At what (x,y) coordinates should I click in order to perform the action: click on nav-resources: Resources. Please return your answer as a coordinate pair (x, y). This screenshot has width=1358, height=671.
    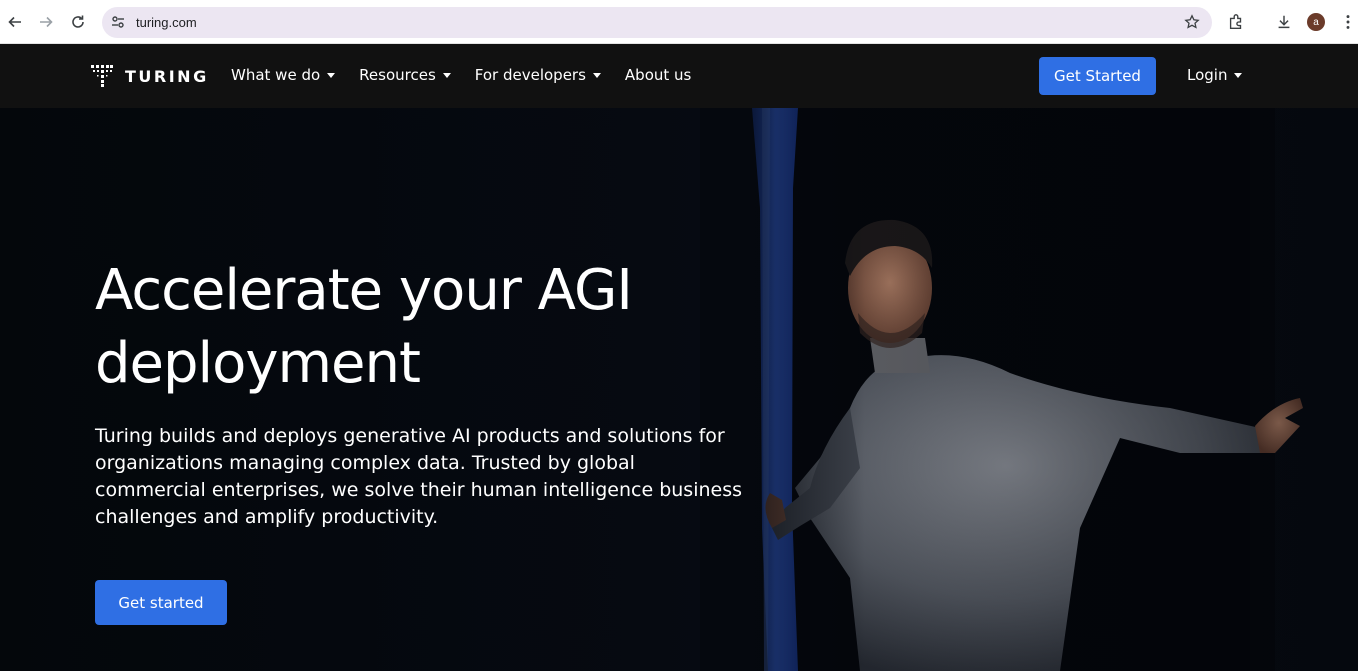
    Looking at the image, I should click on (405, 75).